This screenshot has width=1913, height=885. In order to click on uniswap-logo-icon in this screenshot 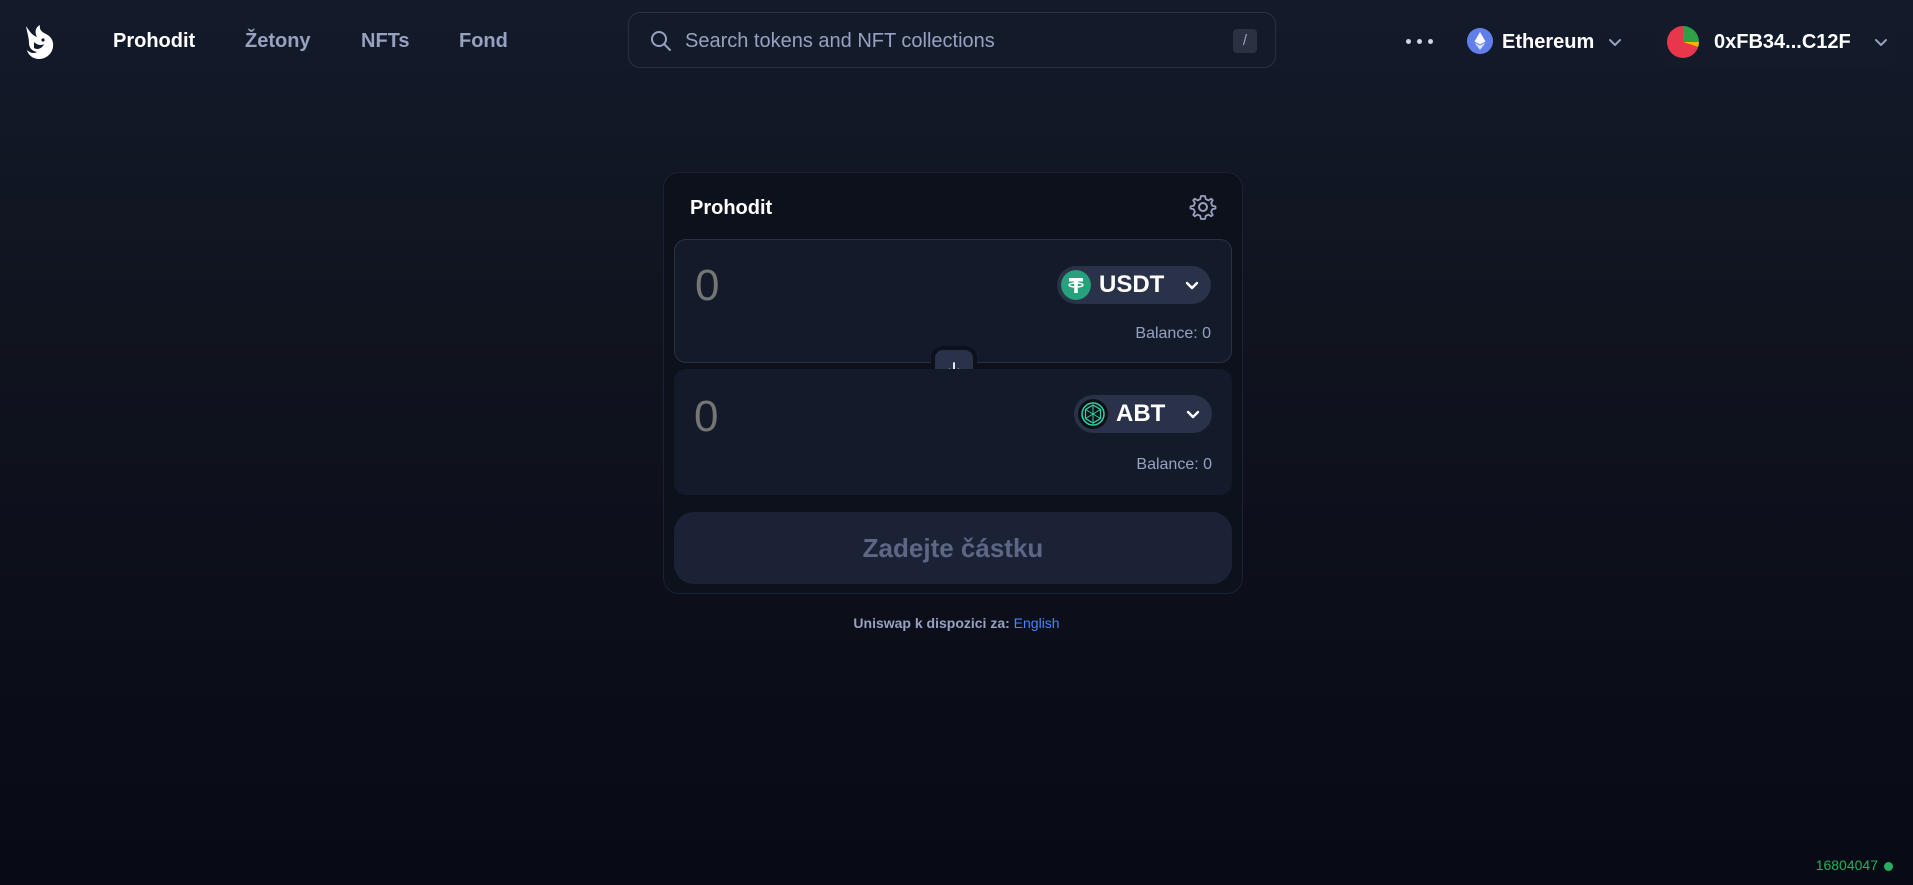, I will do `click(39, 42)`.